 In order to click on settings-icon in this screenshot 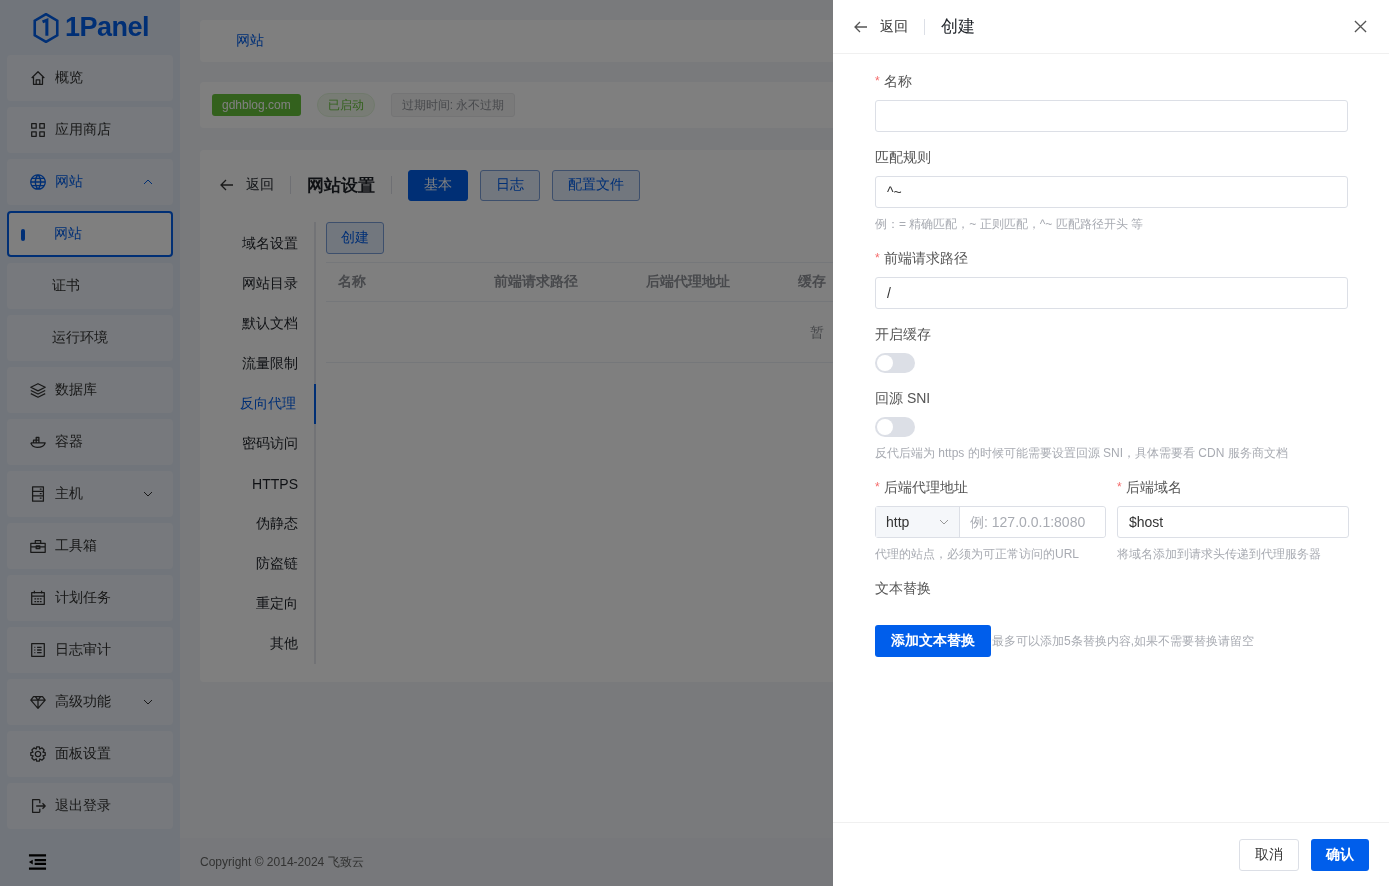, I will do `click(38, 754)`.